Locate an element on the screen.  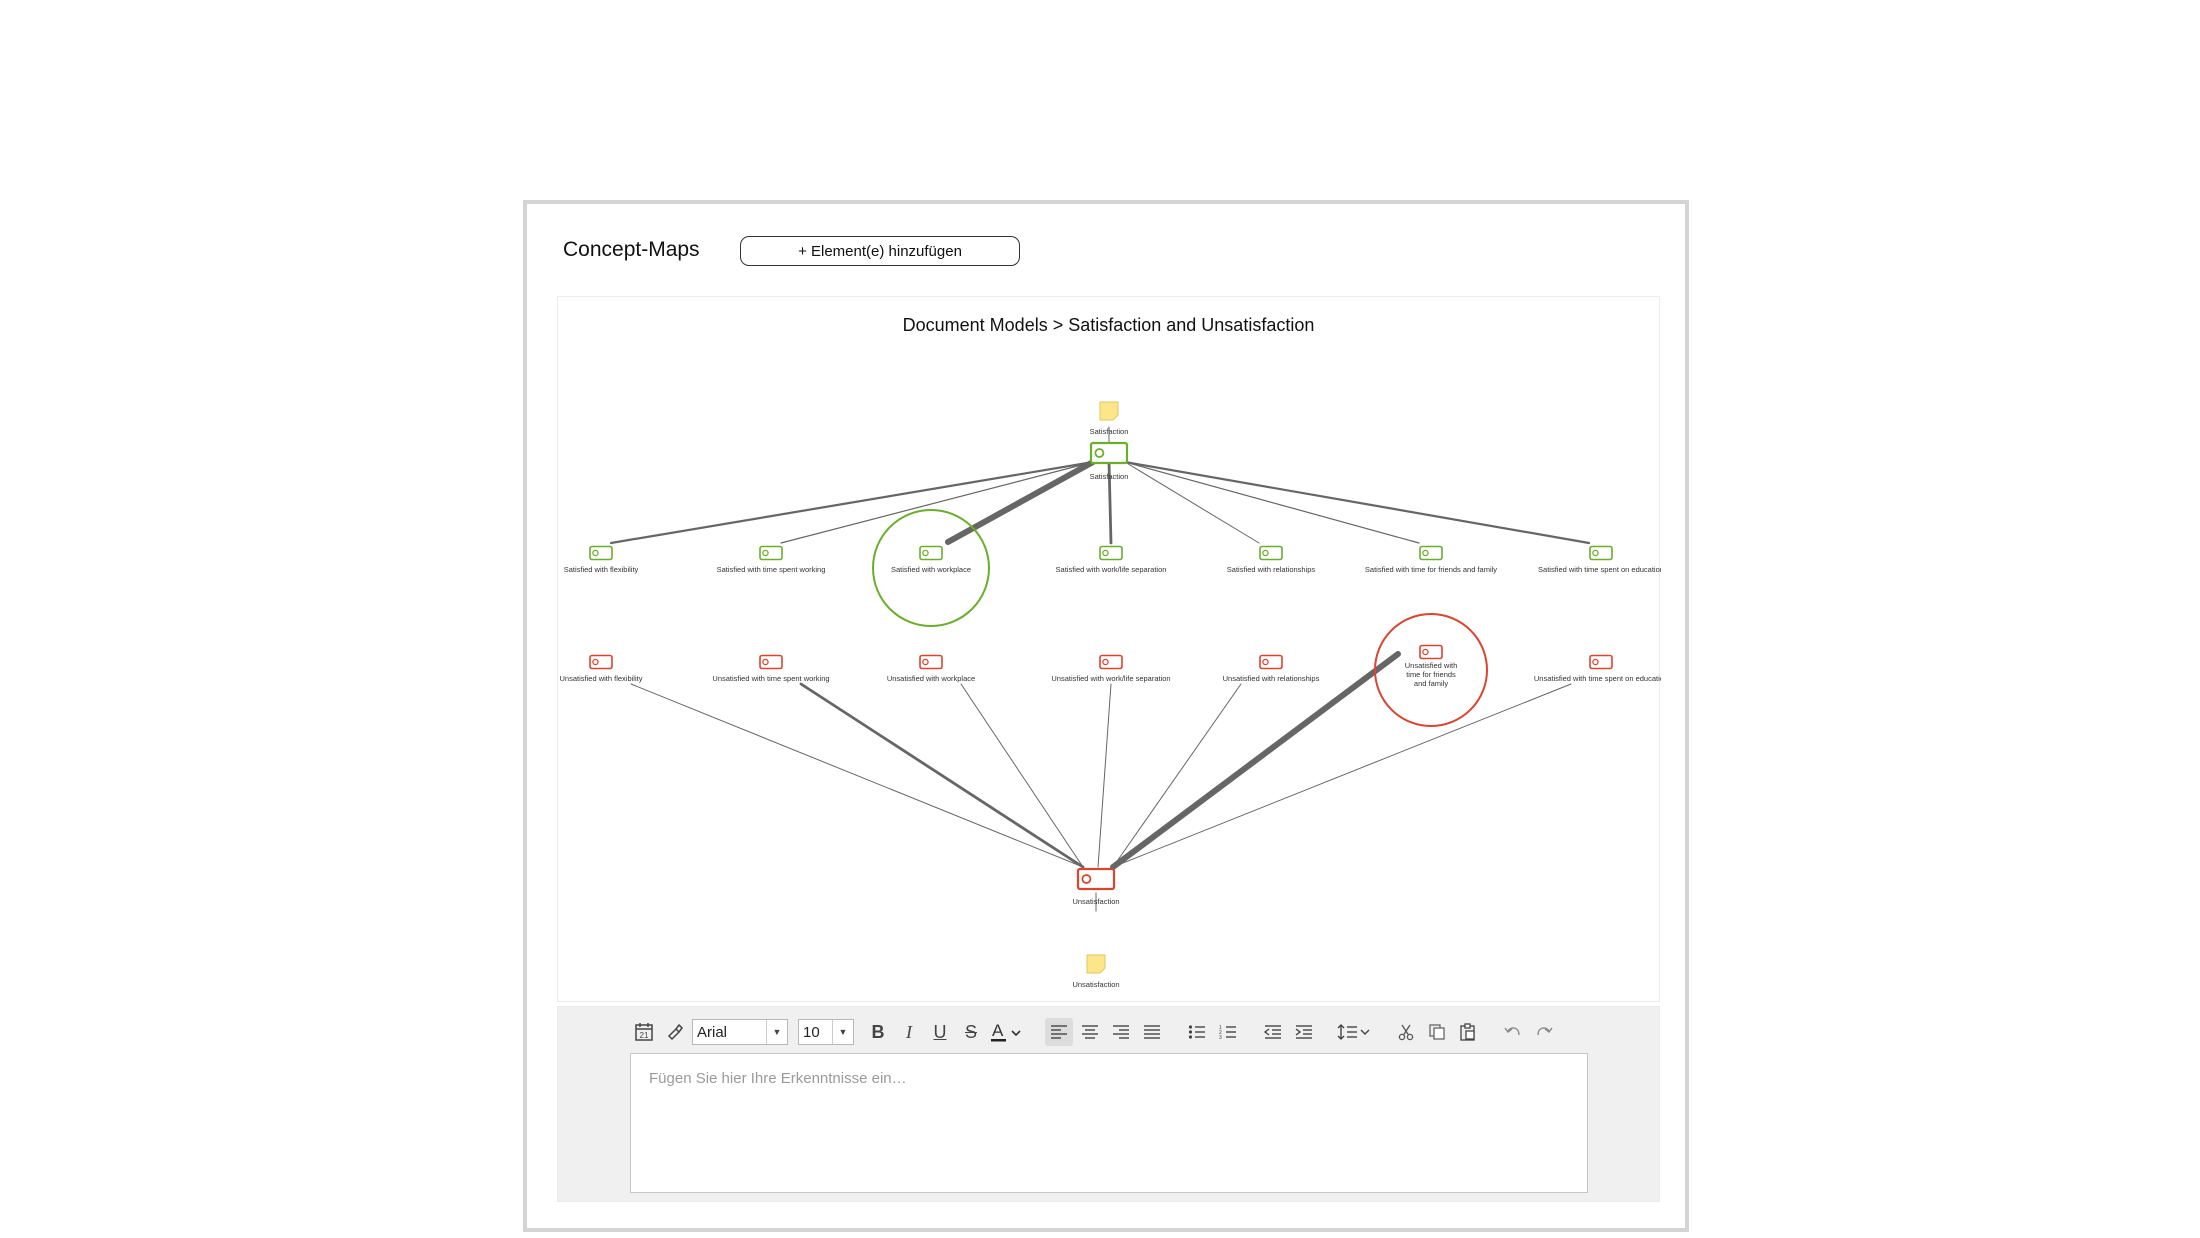
satisfaction-memo-label: Satisfaction is located at coordinates (1109, 431).